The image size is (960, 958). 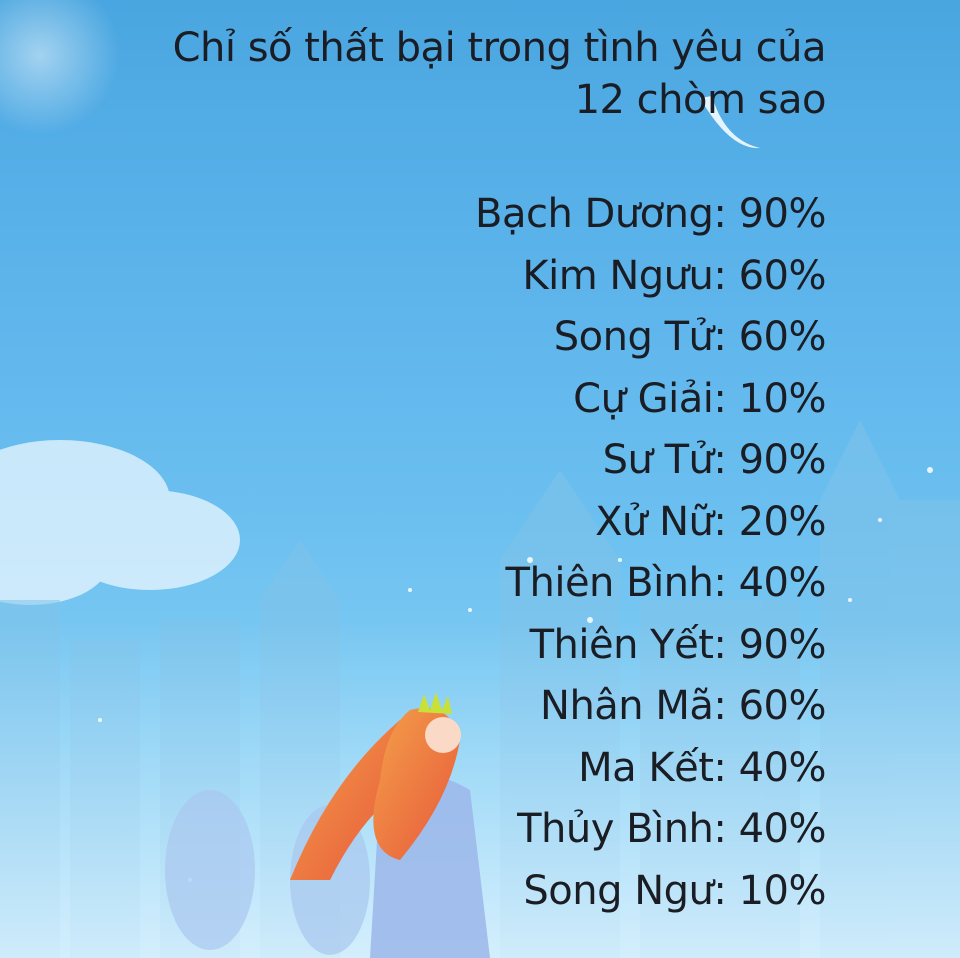 What do you see at coordinates (499, 830) in the screenshot?
I see `zodiac-row: Thủy Bình: 40%` at bounding box center [499, 830].